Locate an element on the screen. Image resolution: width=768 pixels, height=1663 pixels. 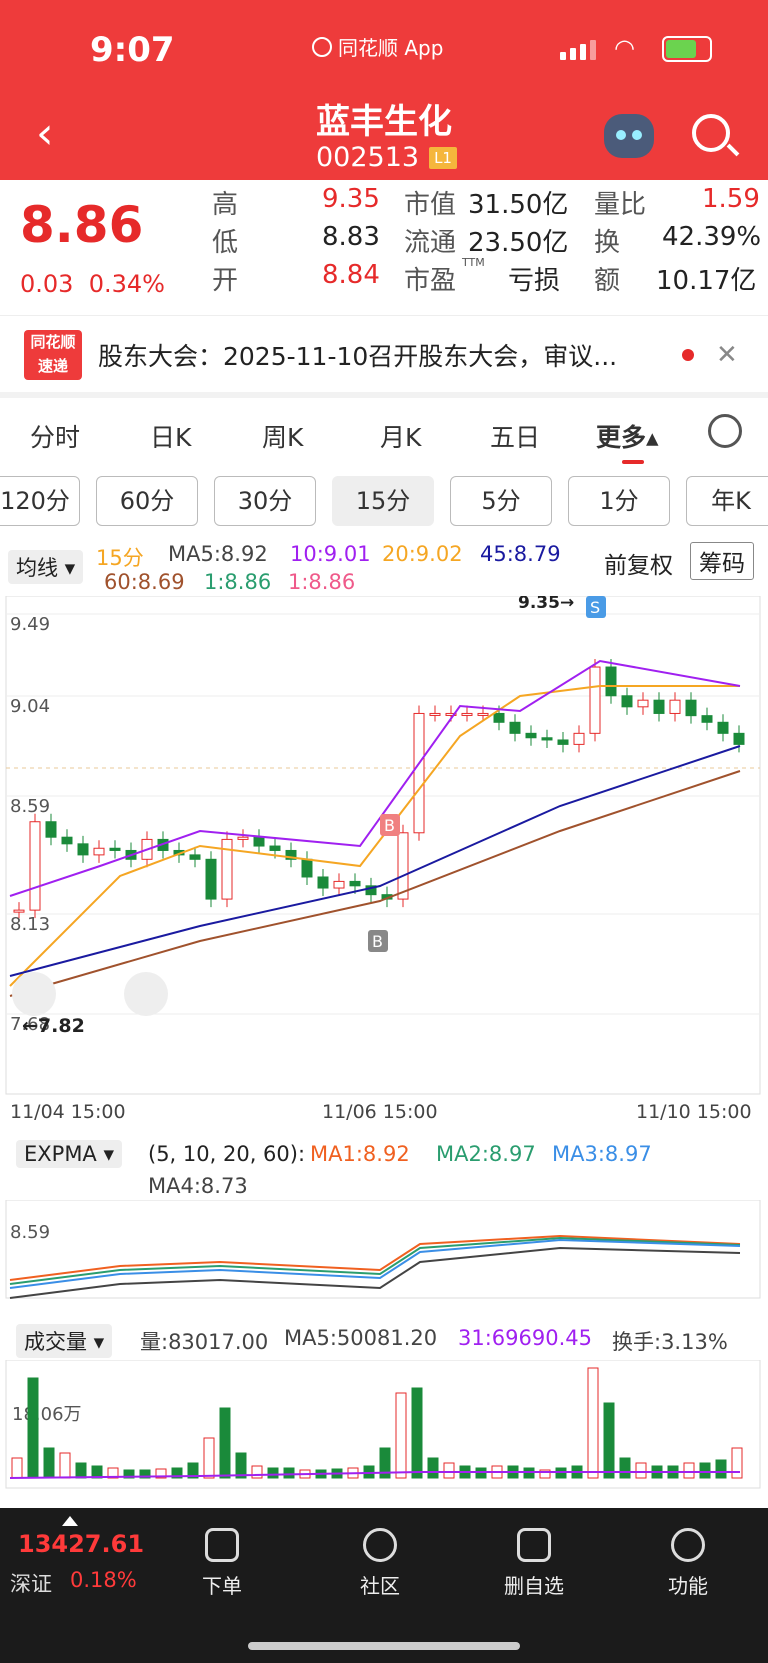
period-120: 120分 is located at coordinates (40, 501).